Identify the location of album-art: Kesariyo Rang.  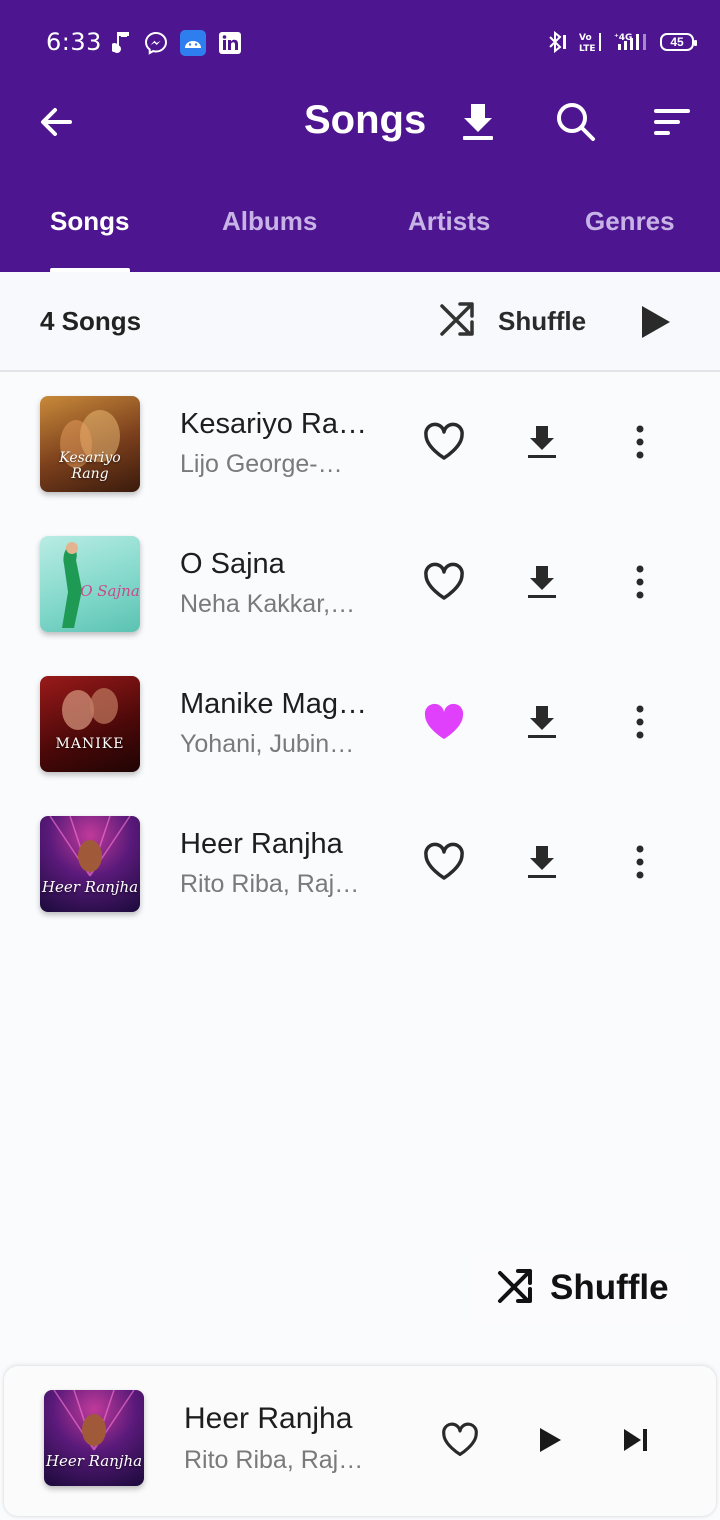
(90, 444).